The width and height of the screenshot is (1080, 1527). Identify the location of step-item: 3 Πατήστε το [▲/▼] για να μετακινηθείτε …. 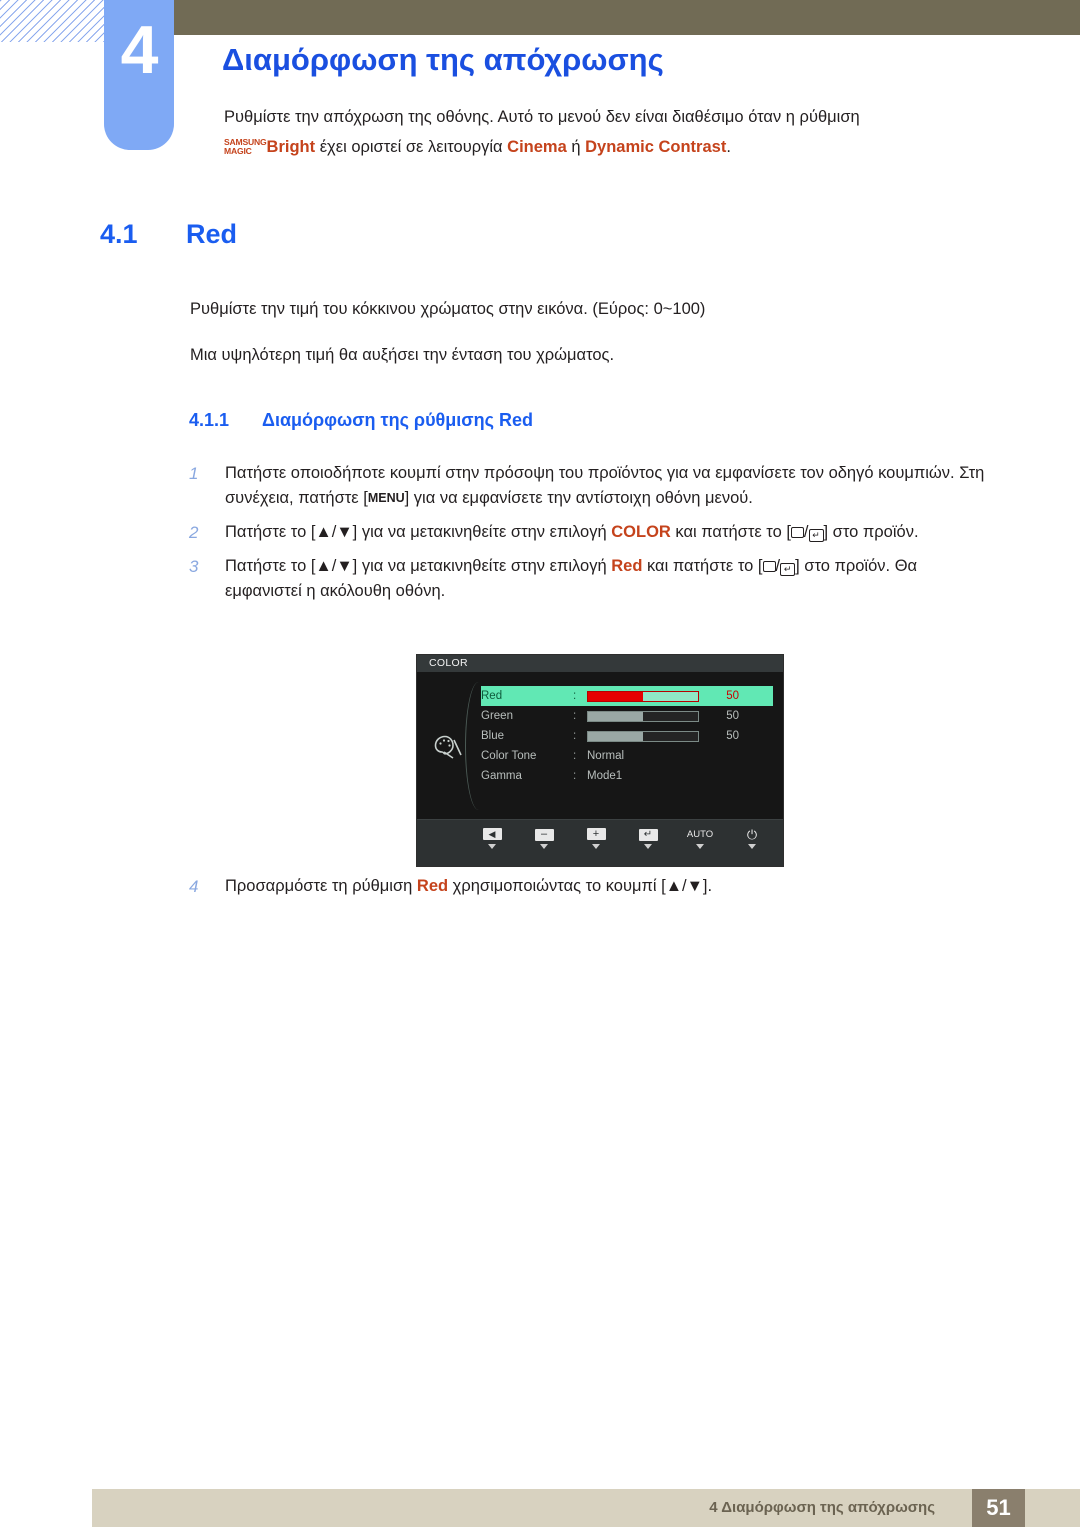
(589, 579).